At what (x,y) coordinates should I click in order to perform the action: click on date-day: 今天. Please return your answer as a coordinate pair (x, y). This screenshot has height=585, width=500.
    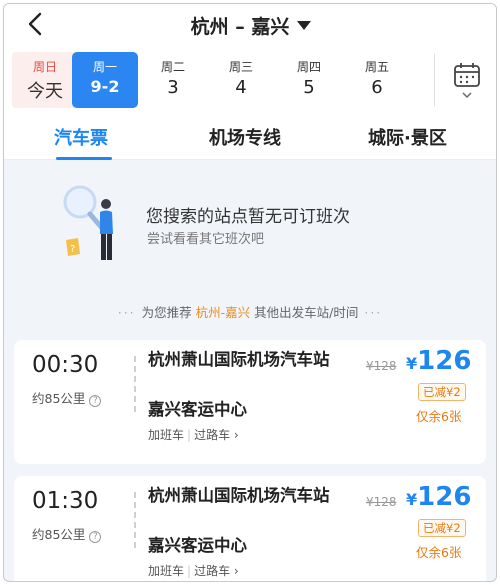
    Looking at the image, I should click on (45, 91).